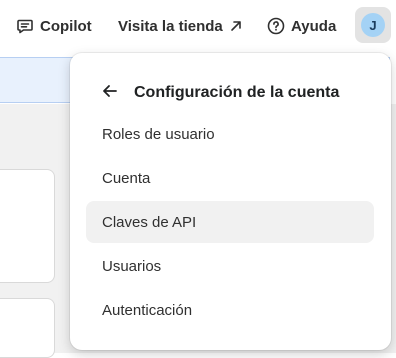  Describe the element at coordinates (132, 266) in the screenshot. I see `menu-item-label: Usuarios` at that location.